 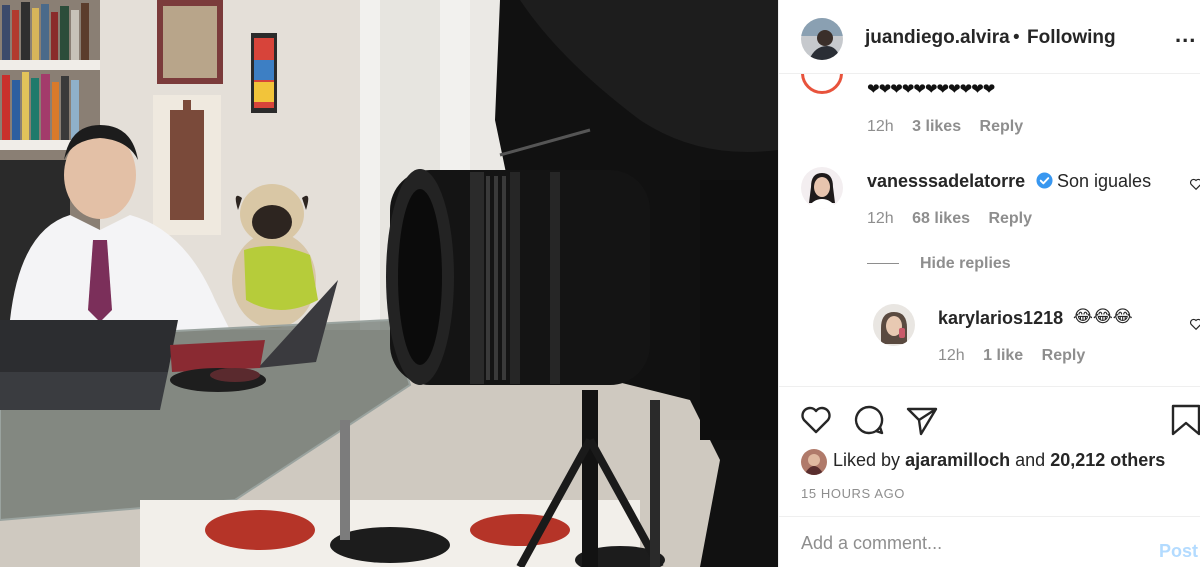 I want to click on liker-username: ajaramilloch, so click(x=957, y=460).